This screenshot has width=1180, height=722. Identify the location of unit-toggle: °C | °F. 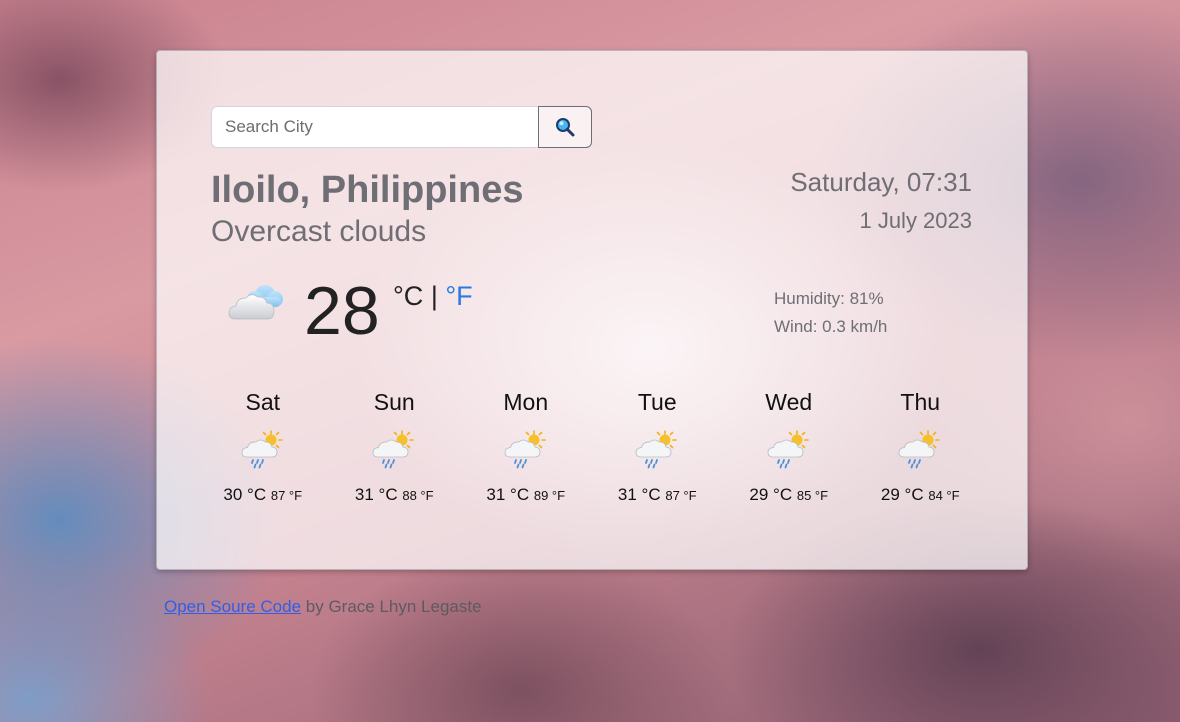
(433, 296).